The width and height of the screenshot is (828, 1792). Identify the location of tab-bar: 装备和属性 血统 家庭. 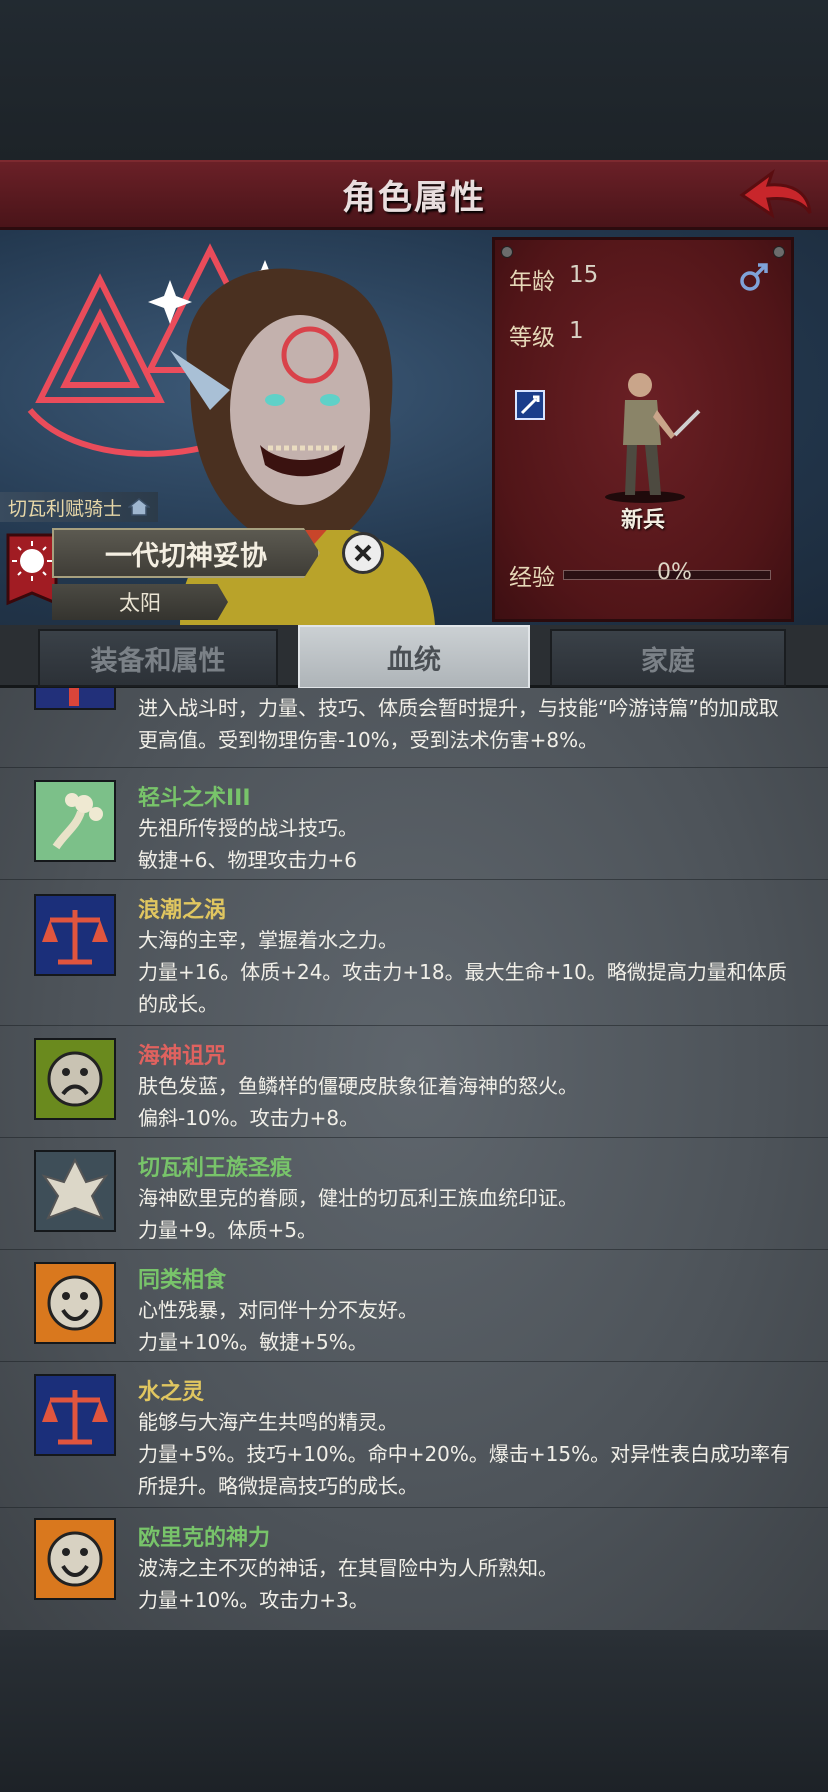
(414, 657).